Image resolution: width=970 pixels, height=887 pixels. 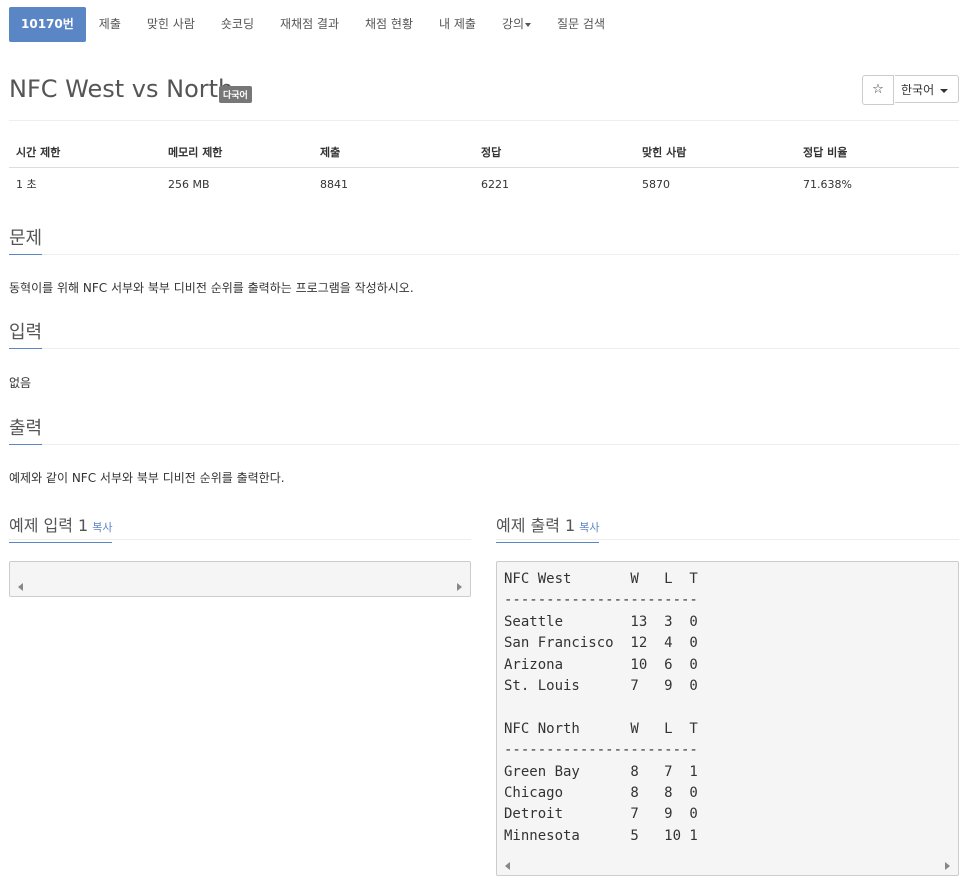 What do you see at coordinates (554, 154) in the screenshot?
I see `stats-header: 정답` at bounding box center [554, 154].